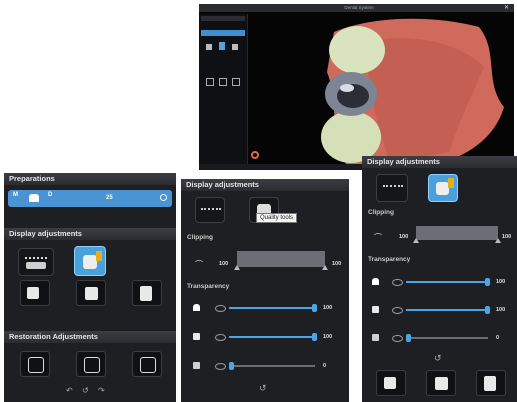 The height and width of the screenshot is (402, 517). Describe the element at coordinates (222, 46) in the screenshot. I see `implant-icon` at that location.